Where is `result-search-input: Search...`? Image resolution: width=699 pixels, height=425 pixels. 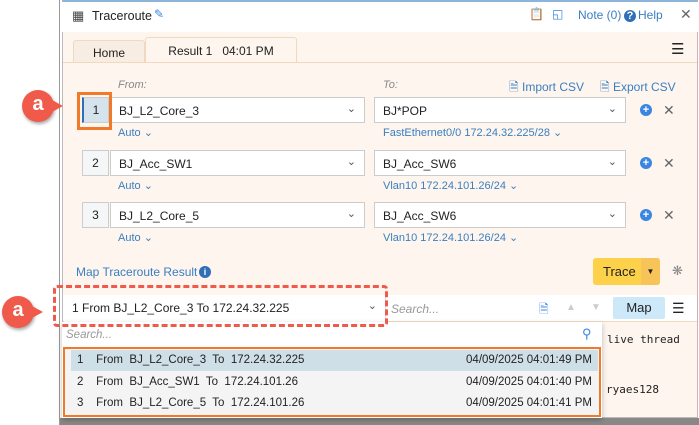
result-search-input: Search... is located at coordinates (415, 309).